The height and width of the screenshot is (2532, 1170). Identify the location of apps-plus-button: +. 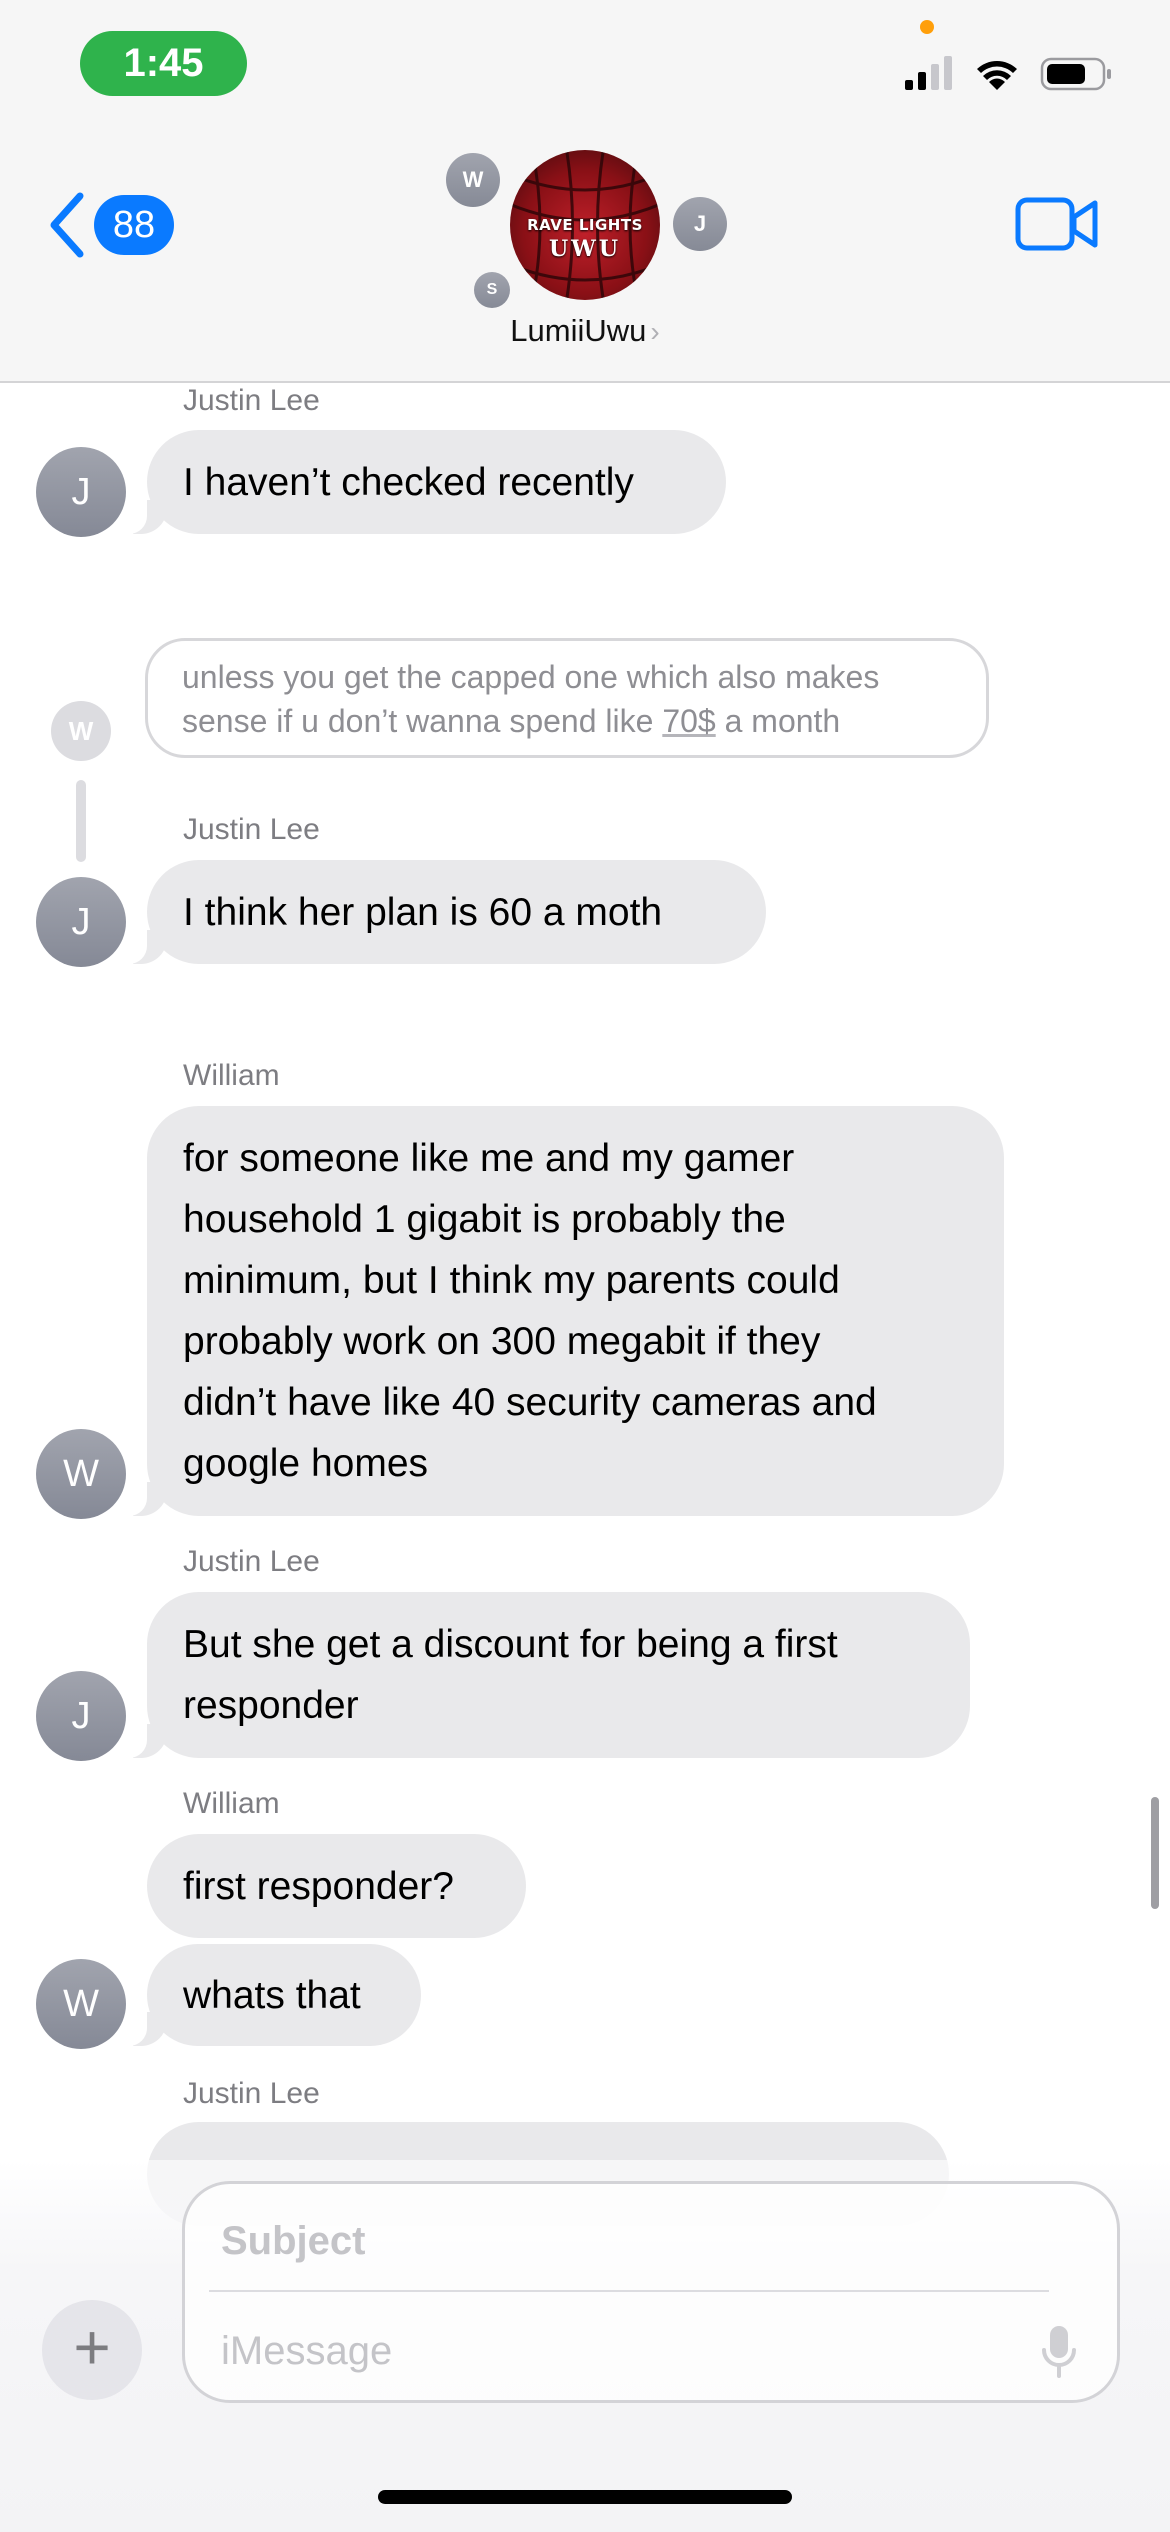
(92, 2350).